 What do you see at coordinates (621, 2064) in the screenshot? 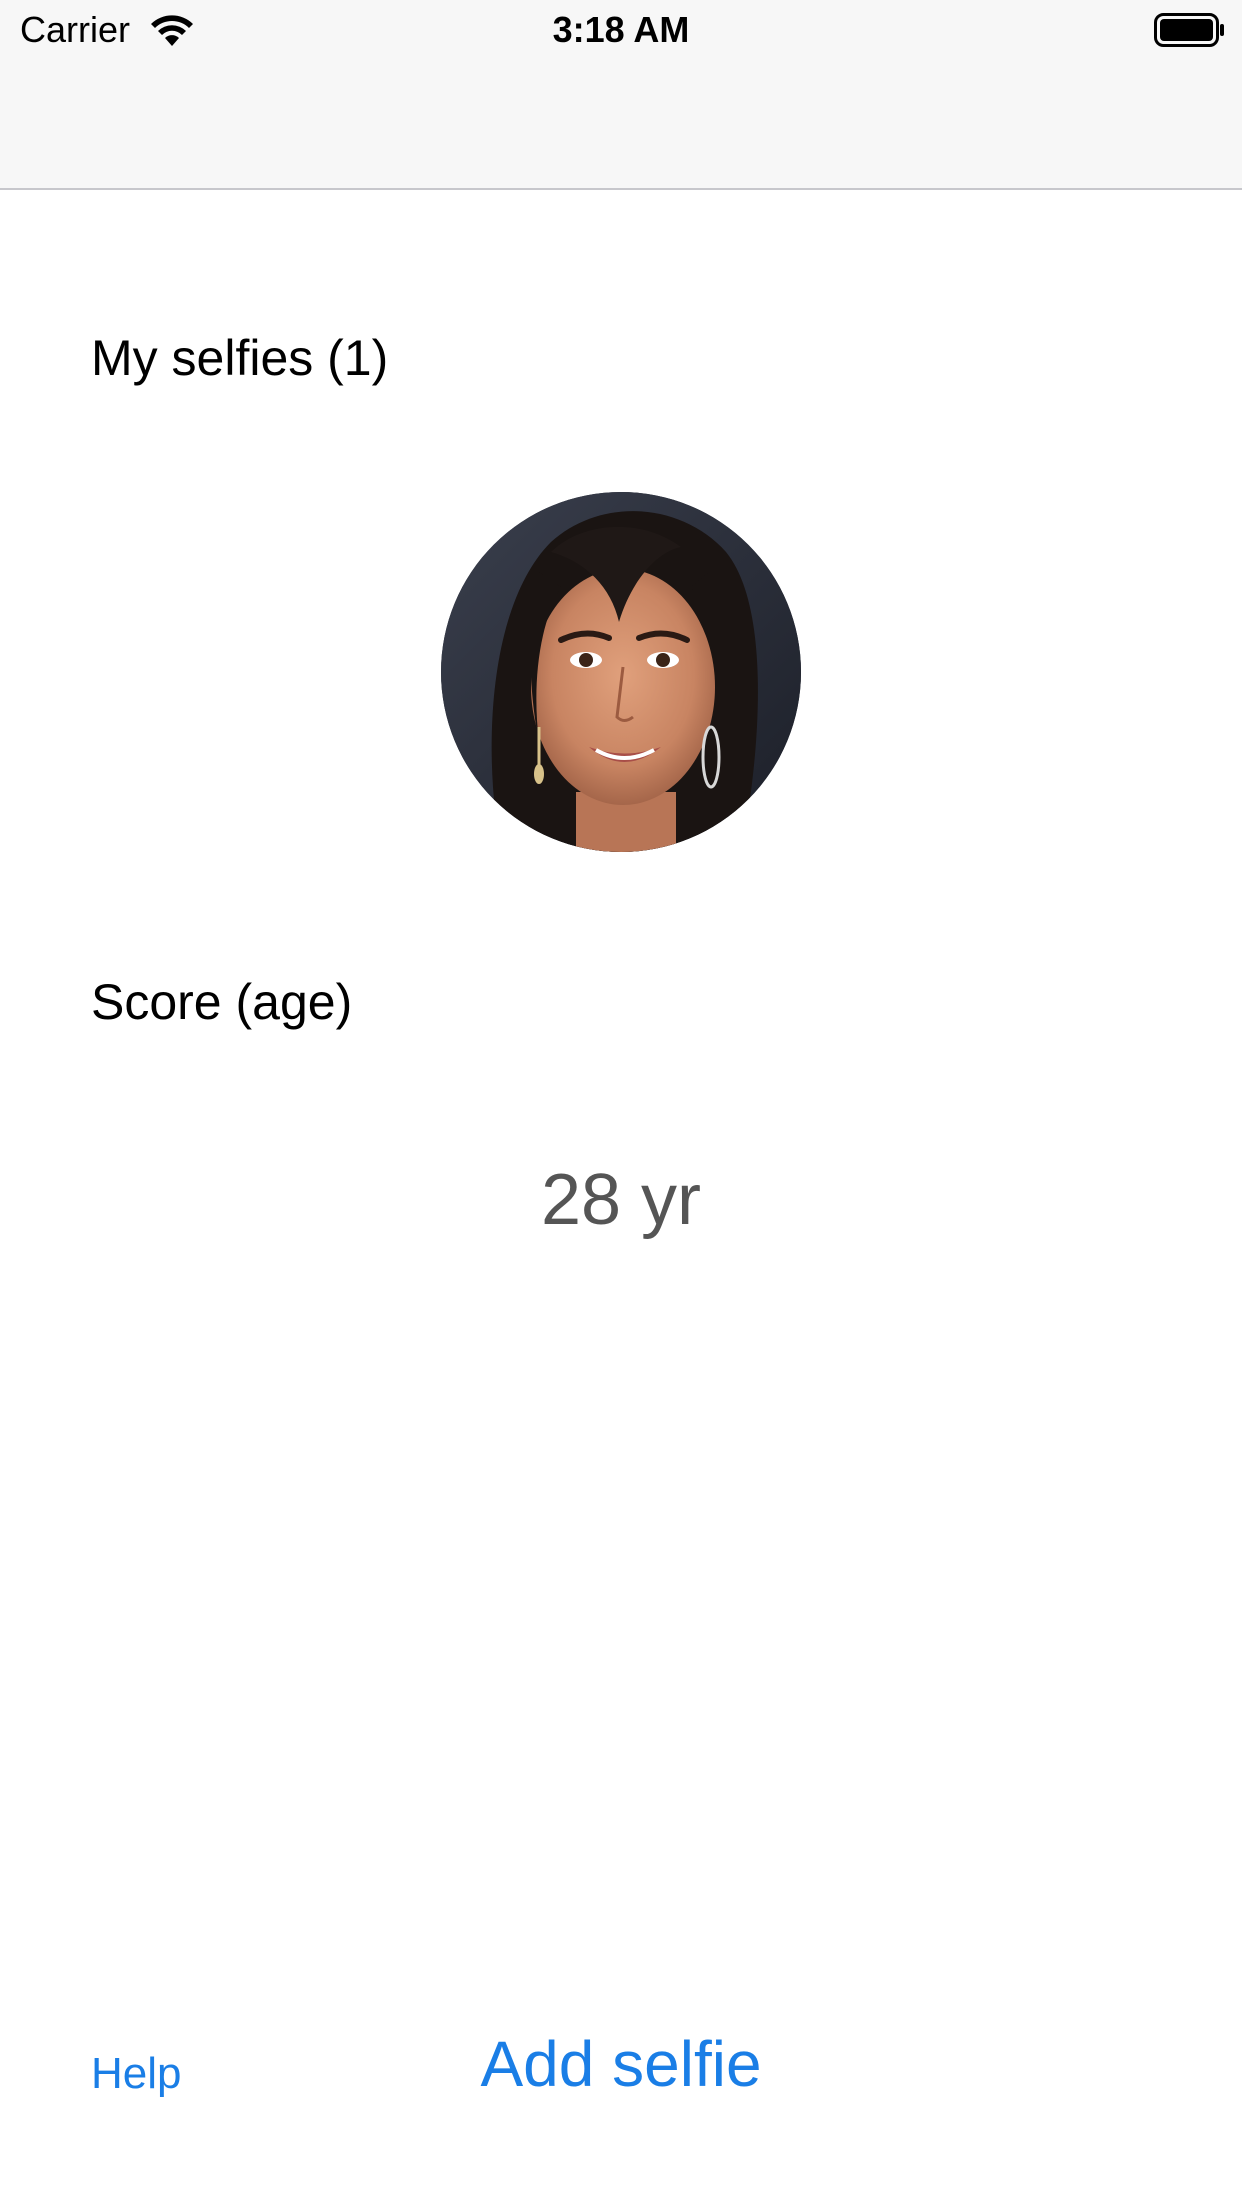
I see `add-selfie-button: Add selfie` at bounding box center [621, 2064].